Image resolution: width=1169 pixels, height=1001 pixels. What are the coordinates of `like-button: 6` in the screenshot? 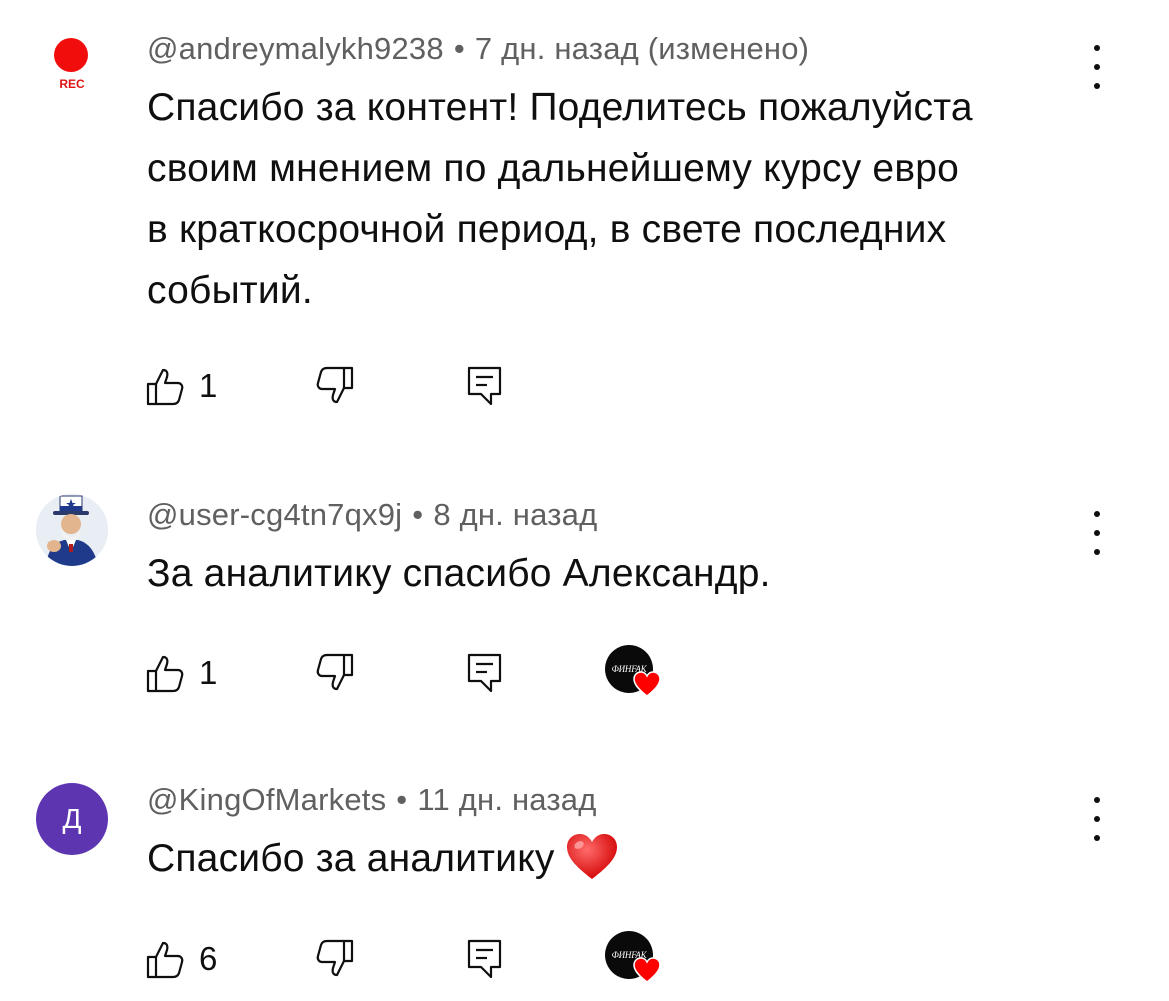 It's located at (181, 959).